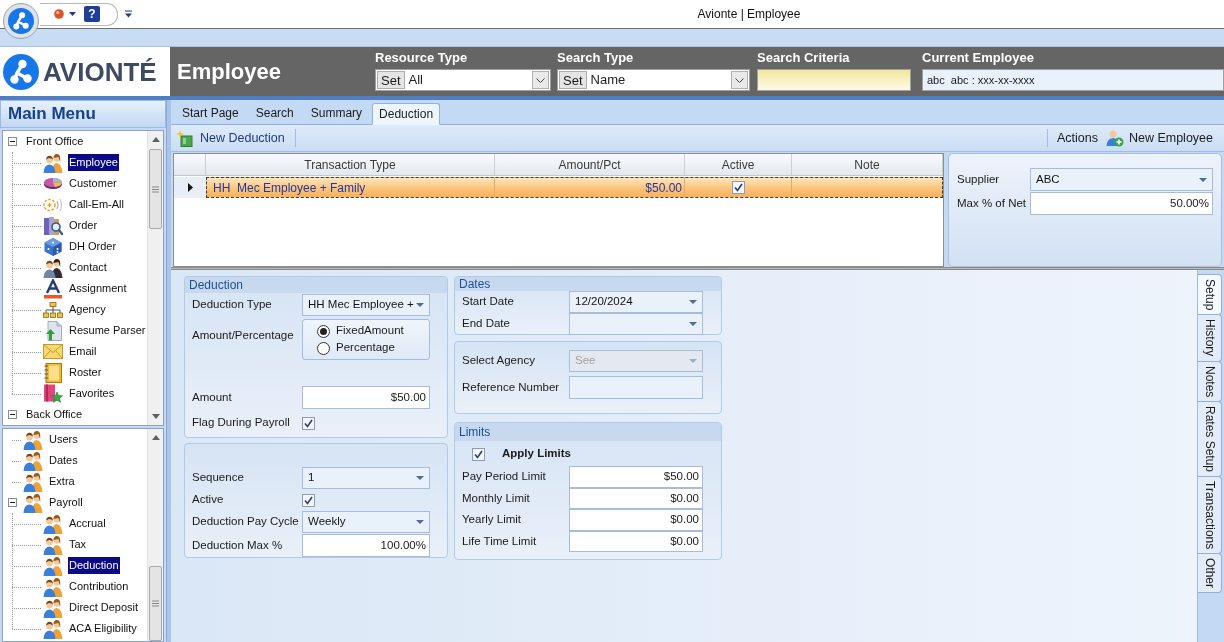  Describe the element at coordinates (738, 164) in the screenshot. I see `column-header: Active` at that location.